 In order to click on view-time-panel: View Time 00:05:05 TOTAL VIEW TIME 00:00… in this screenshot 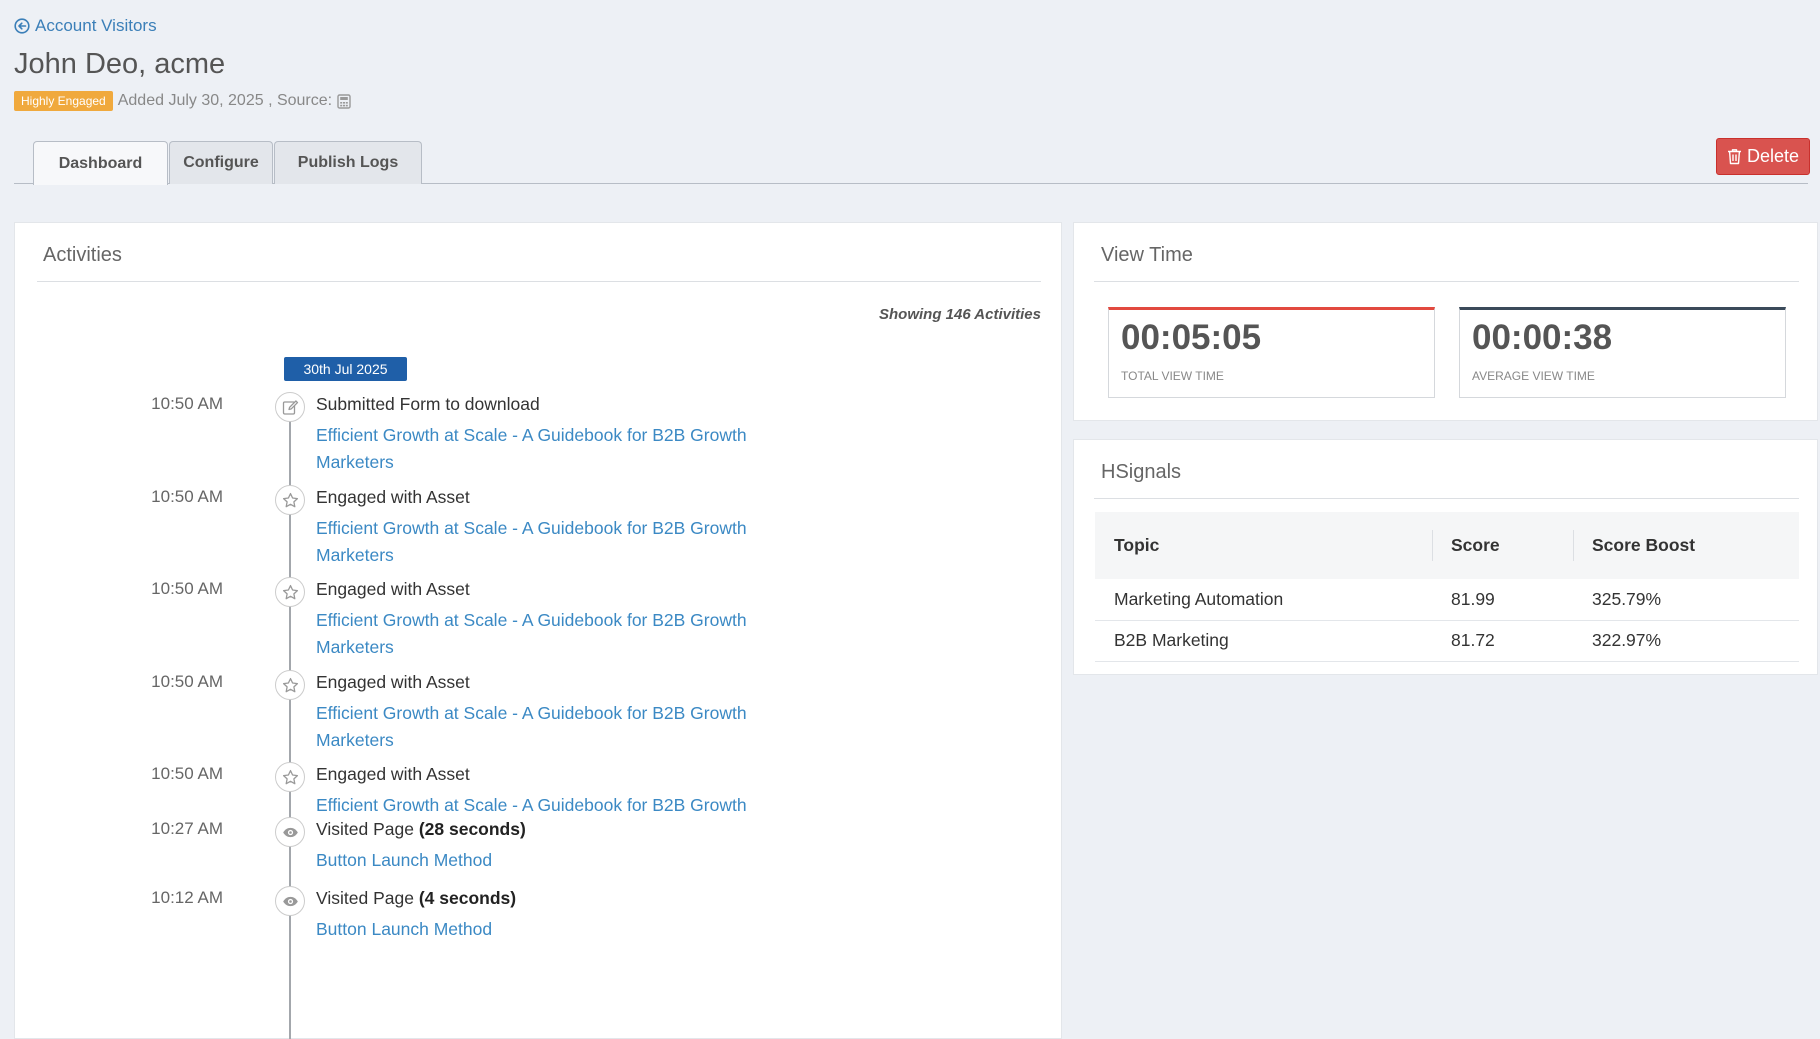, I will do `click(1445, 321)`.